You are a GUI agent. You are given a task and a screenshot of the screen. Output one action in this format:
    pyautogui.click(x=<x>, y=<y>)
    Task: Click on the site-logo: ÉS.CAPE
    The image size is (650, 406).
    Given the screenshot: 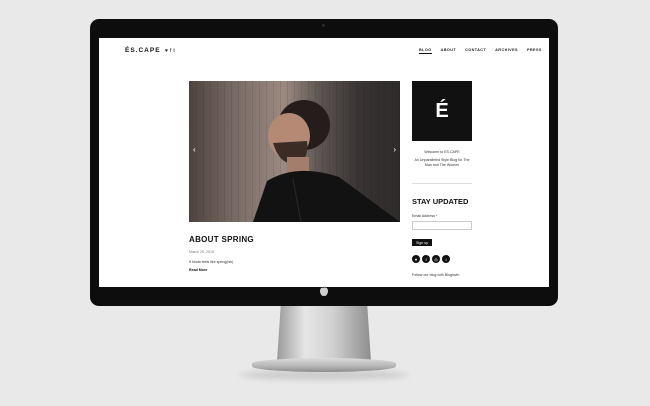 What is the action you would take?
    pyautogui.click(x=143, y=50)
    